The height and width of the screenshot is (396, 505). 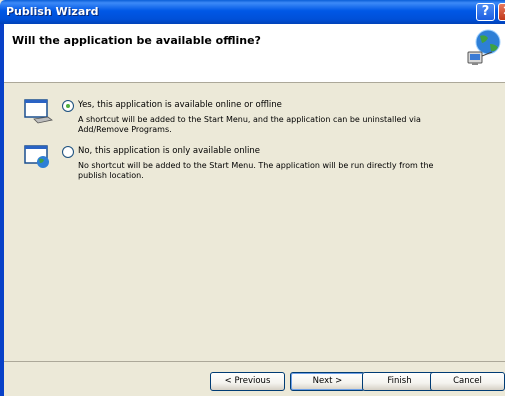 I want to click on help-button: ?, so click(x=485, y=12).